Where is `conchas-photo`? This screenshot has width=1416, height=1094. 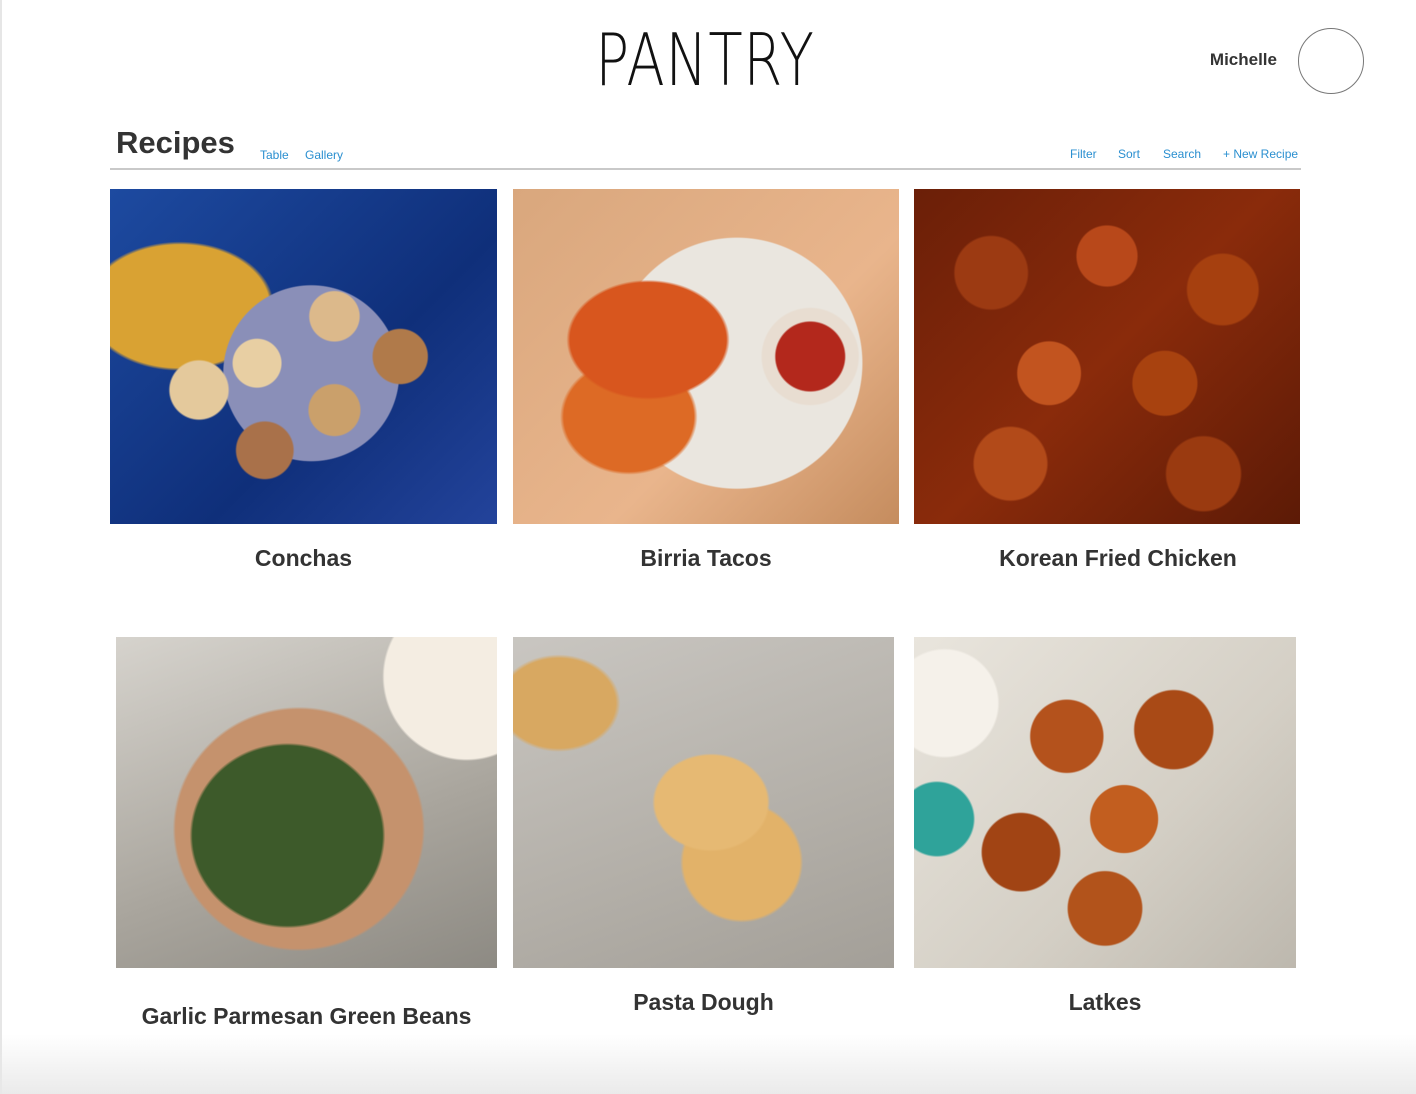 conchas-photo is located at coordinates (303, 356).